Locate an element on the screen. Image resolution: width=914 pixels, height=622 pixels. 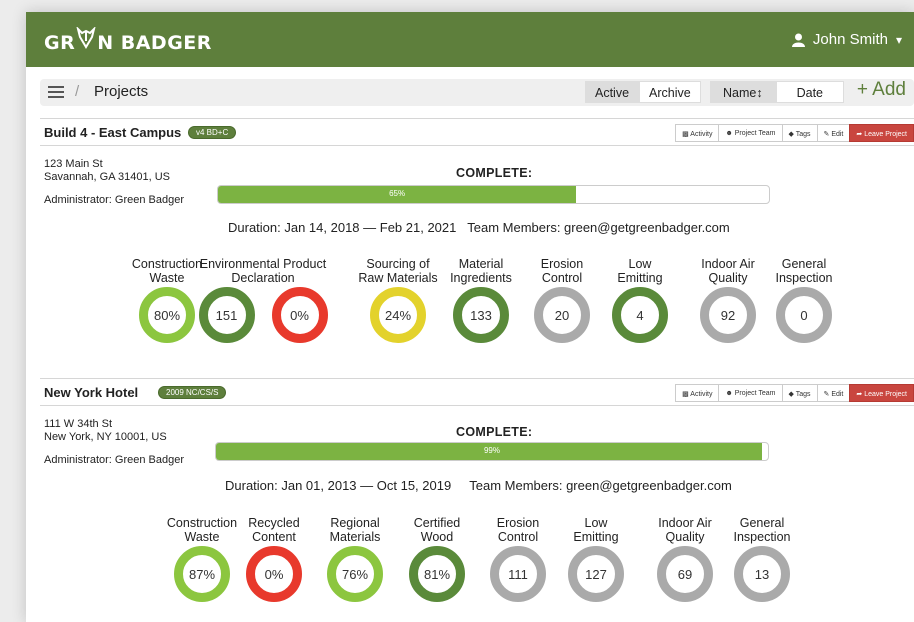
breadcrumb: Projects is located at coordinates (121, 91).